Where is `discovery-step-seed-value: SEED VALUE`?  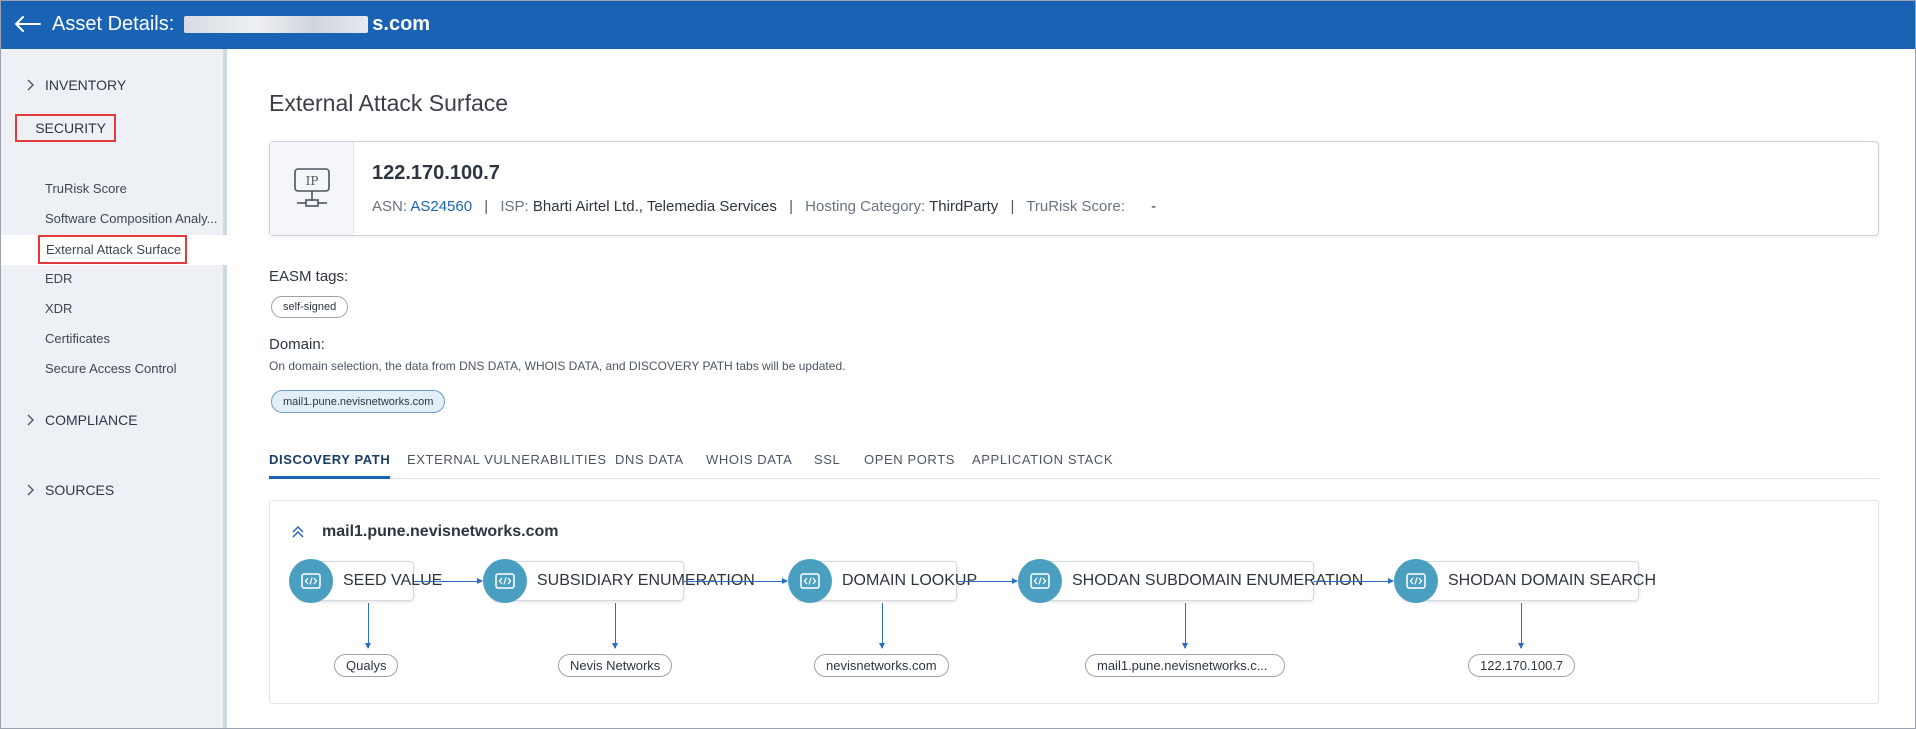
discovery-step-seed-value: SEED VALUE is located at coordinates (365, 581).